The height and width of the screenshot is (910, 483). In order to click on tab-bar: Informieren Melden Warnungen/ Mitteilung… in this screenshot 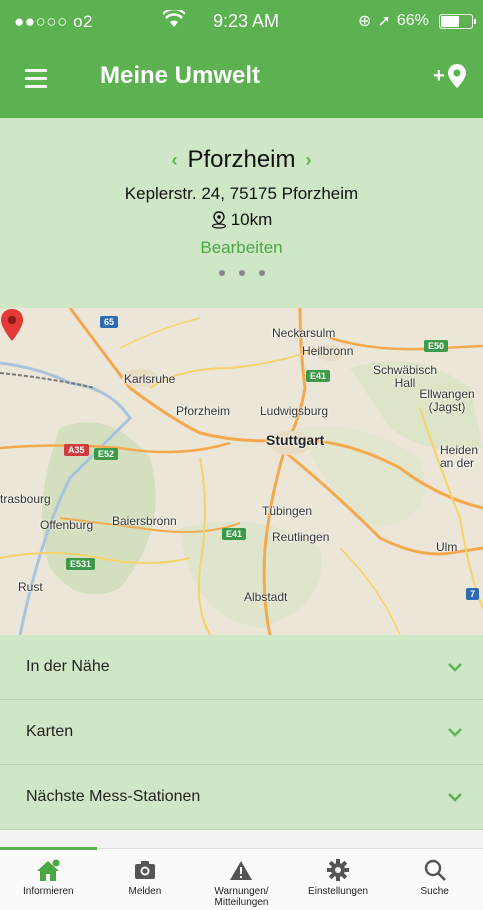, I will do `click(241, 878)`.